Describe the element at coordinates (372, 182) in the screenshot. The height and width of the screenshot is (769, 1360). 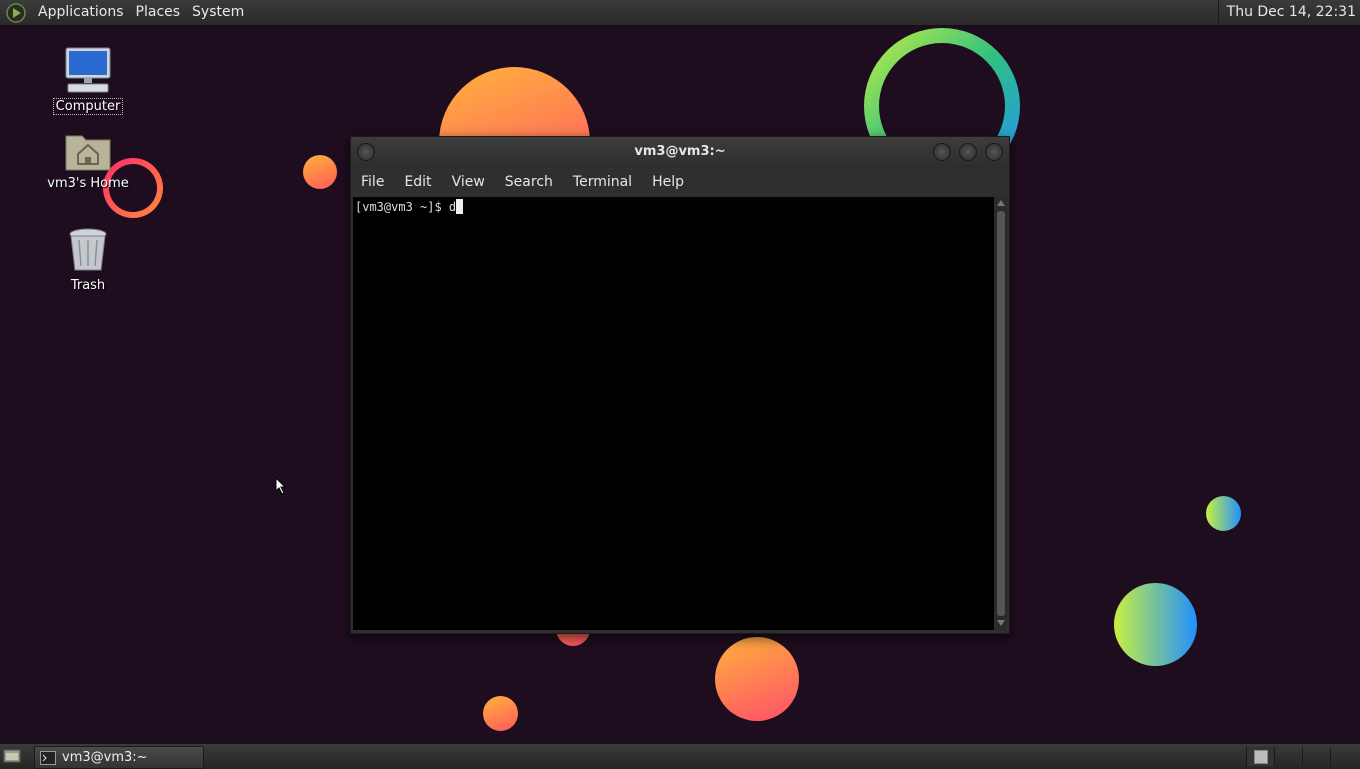
I see `menu-file: File` at that location.